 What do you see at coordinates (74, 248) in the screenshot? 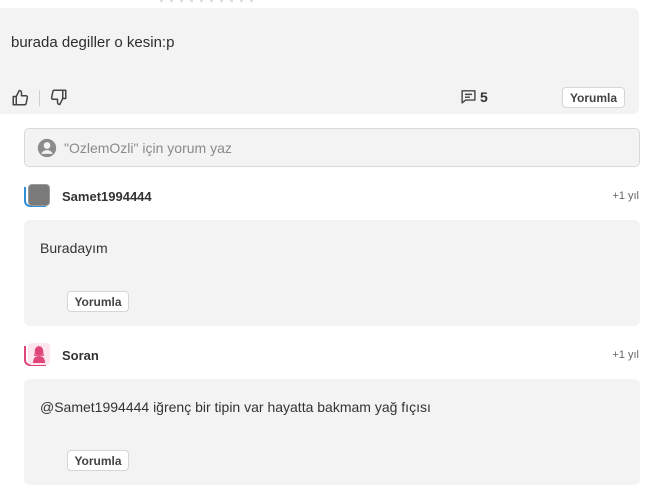
I see `reply-text: Buradayım` at bounding box center [74, 248].